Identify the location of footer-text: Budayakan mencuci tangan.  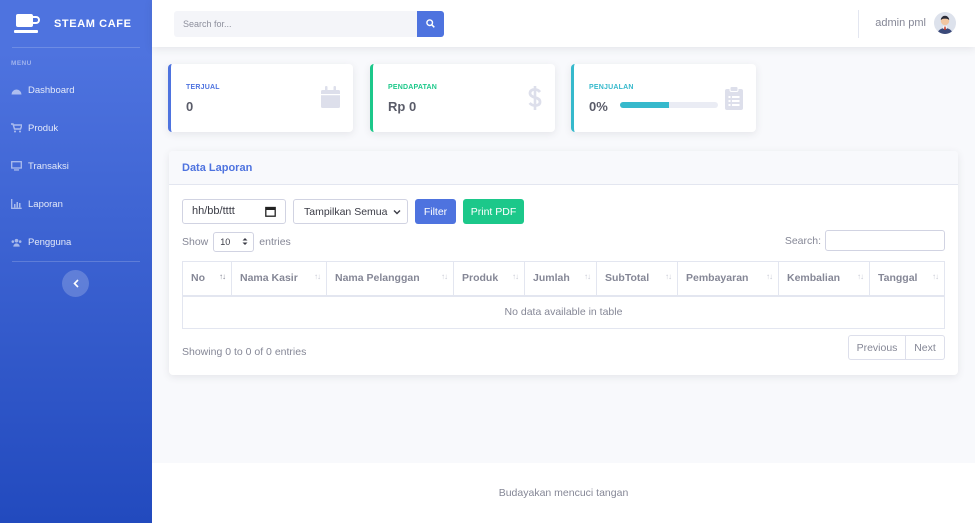
(563, 493).